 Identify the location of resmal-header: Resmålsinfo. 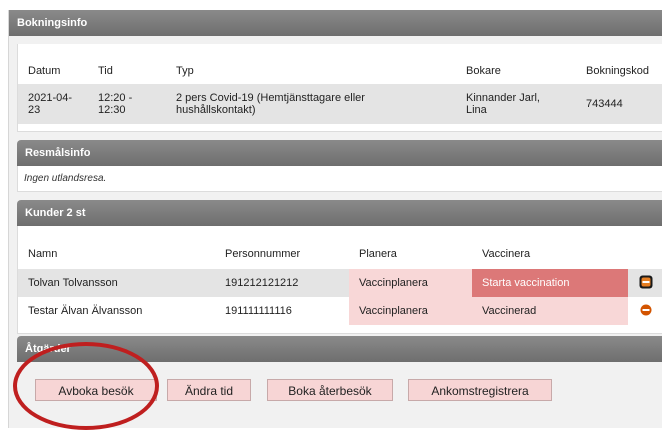
(339, 153).